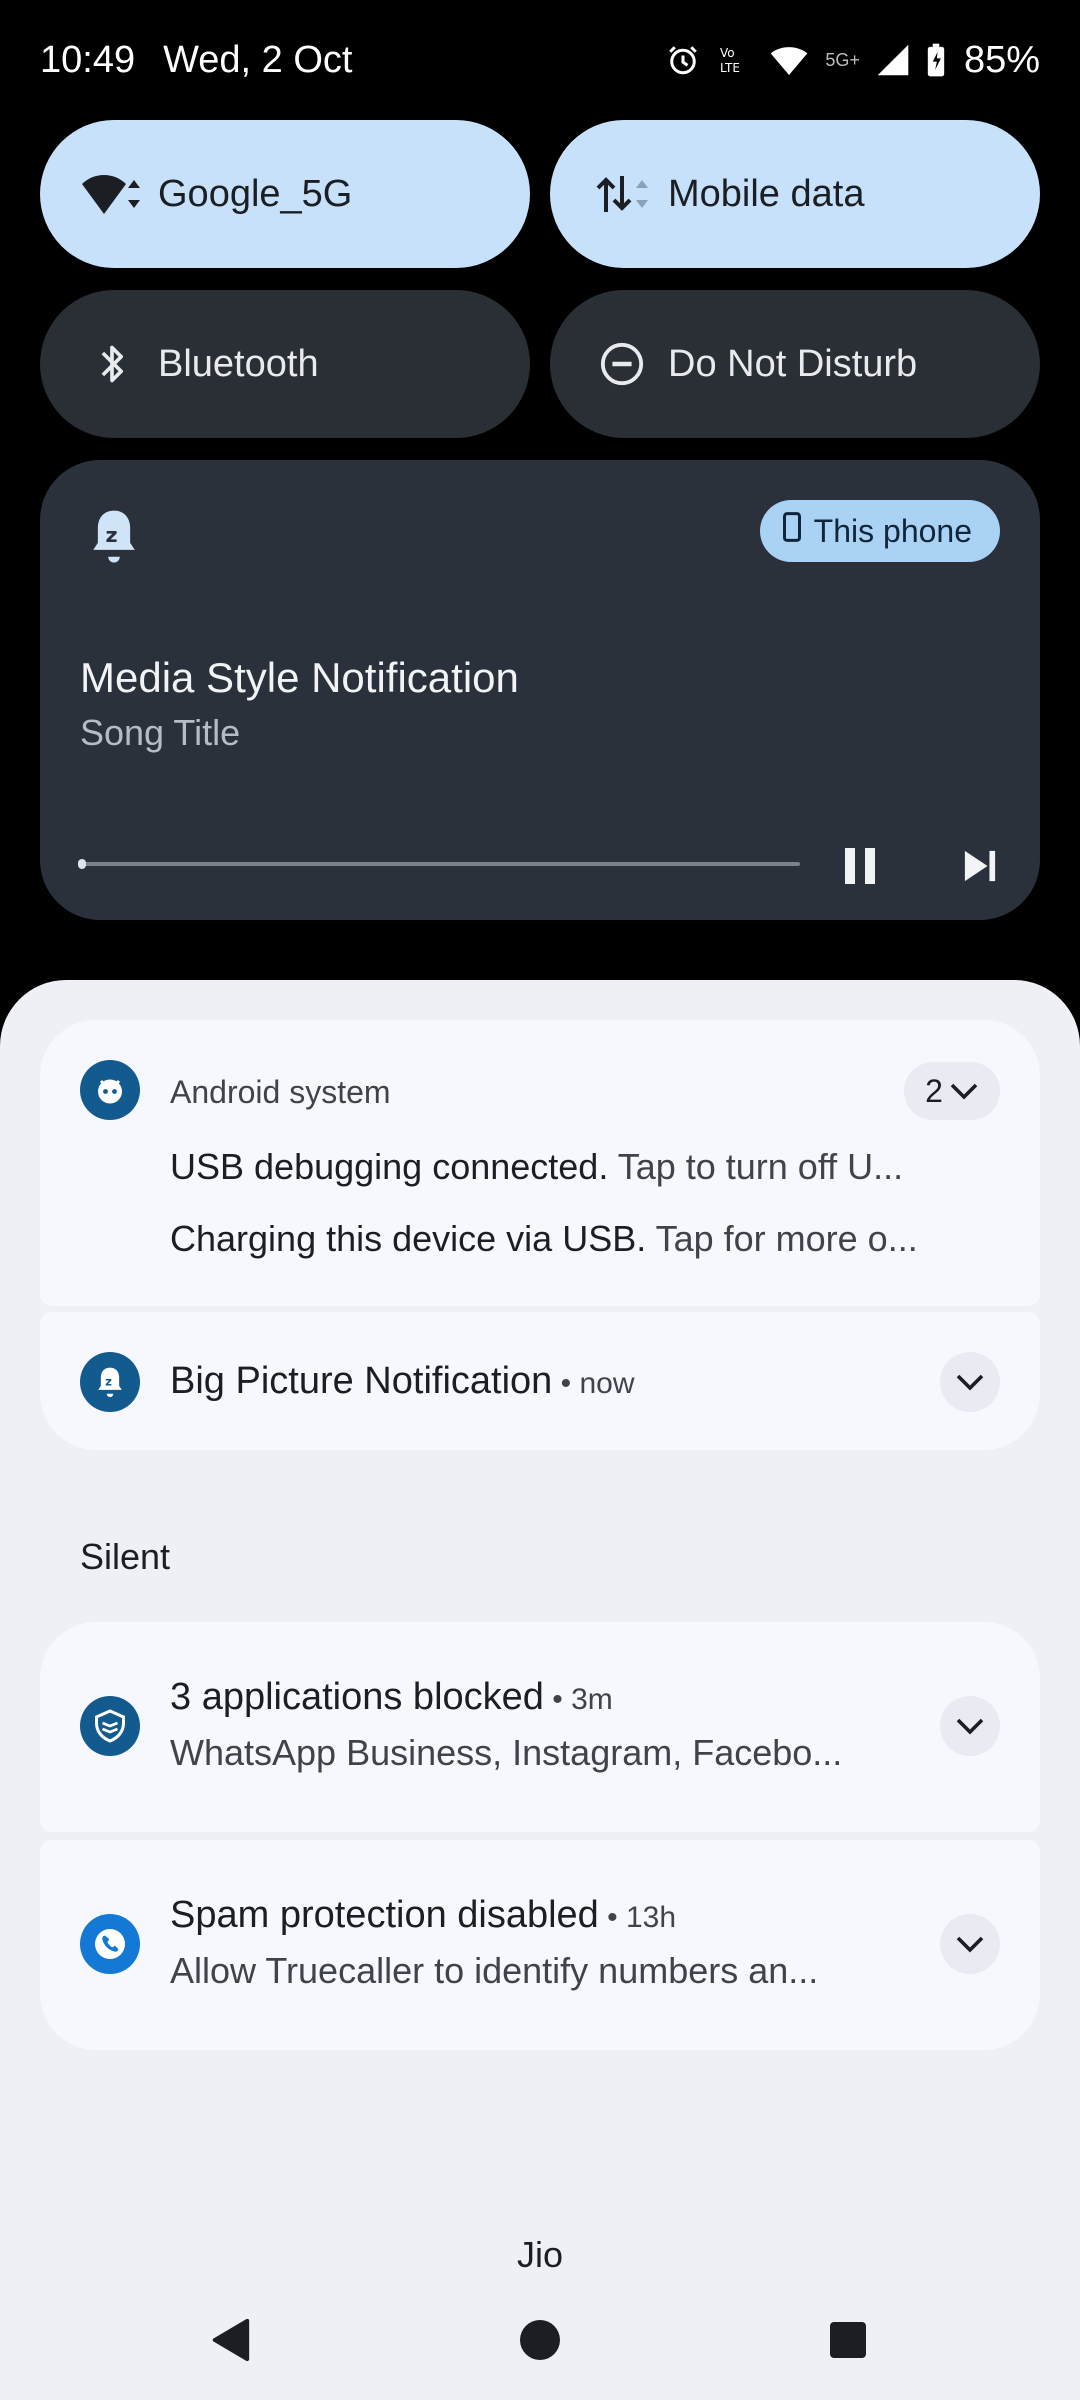  Describe the element at coordinates (540, 1945) in the screenshot. I see `notification-spam-protection` at that location.